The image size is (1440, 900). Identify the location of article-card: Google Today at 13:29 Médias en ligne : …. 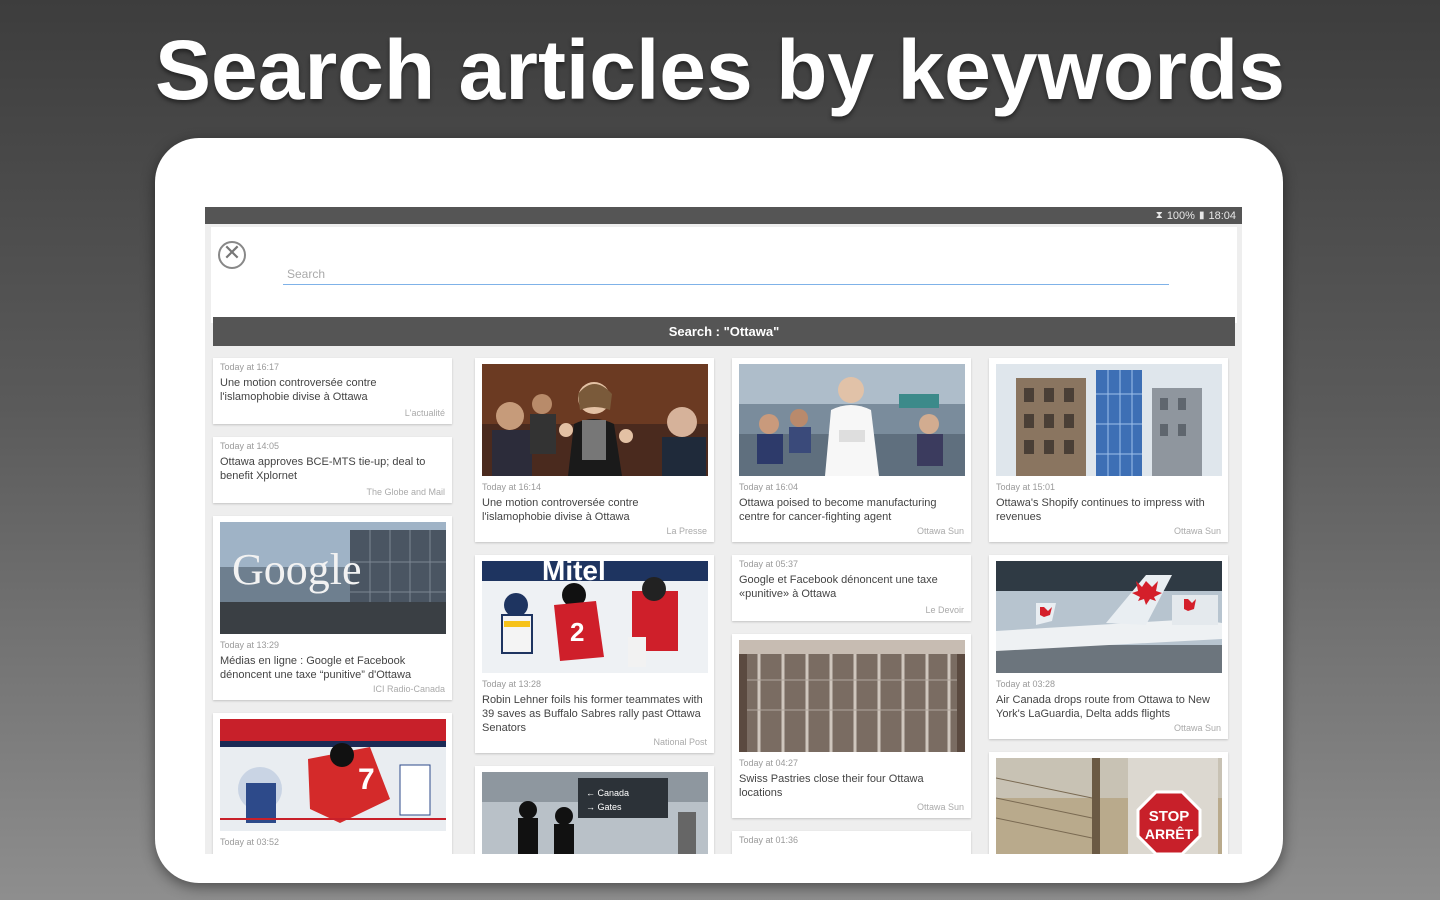
(332, 608).